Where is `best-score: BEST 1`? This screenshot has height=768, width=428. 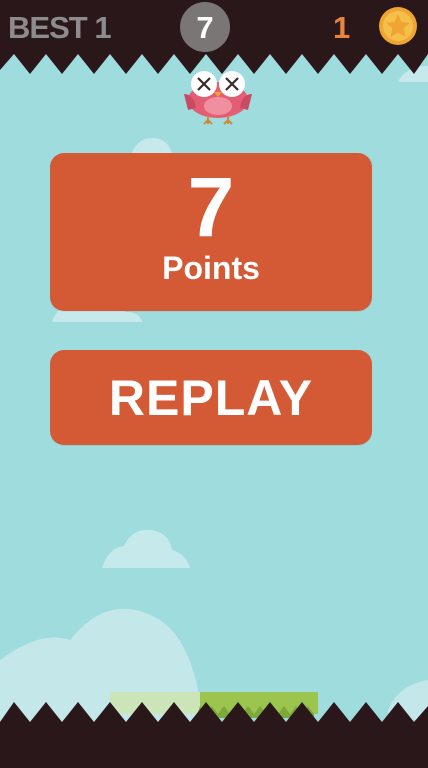
best-score: BEST 1 is located at coordinates (60, 28).